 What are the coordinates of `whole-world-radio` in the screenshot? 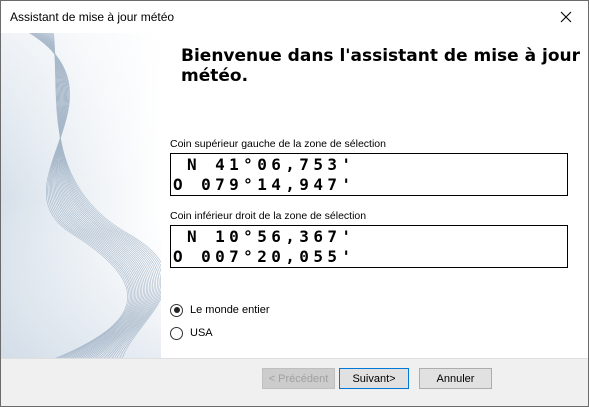 It's located at (176, 310).